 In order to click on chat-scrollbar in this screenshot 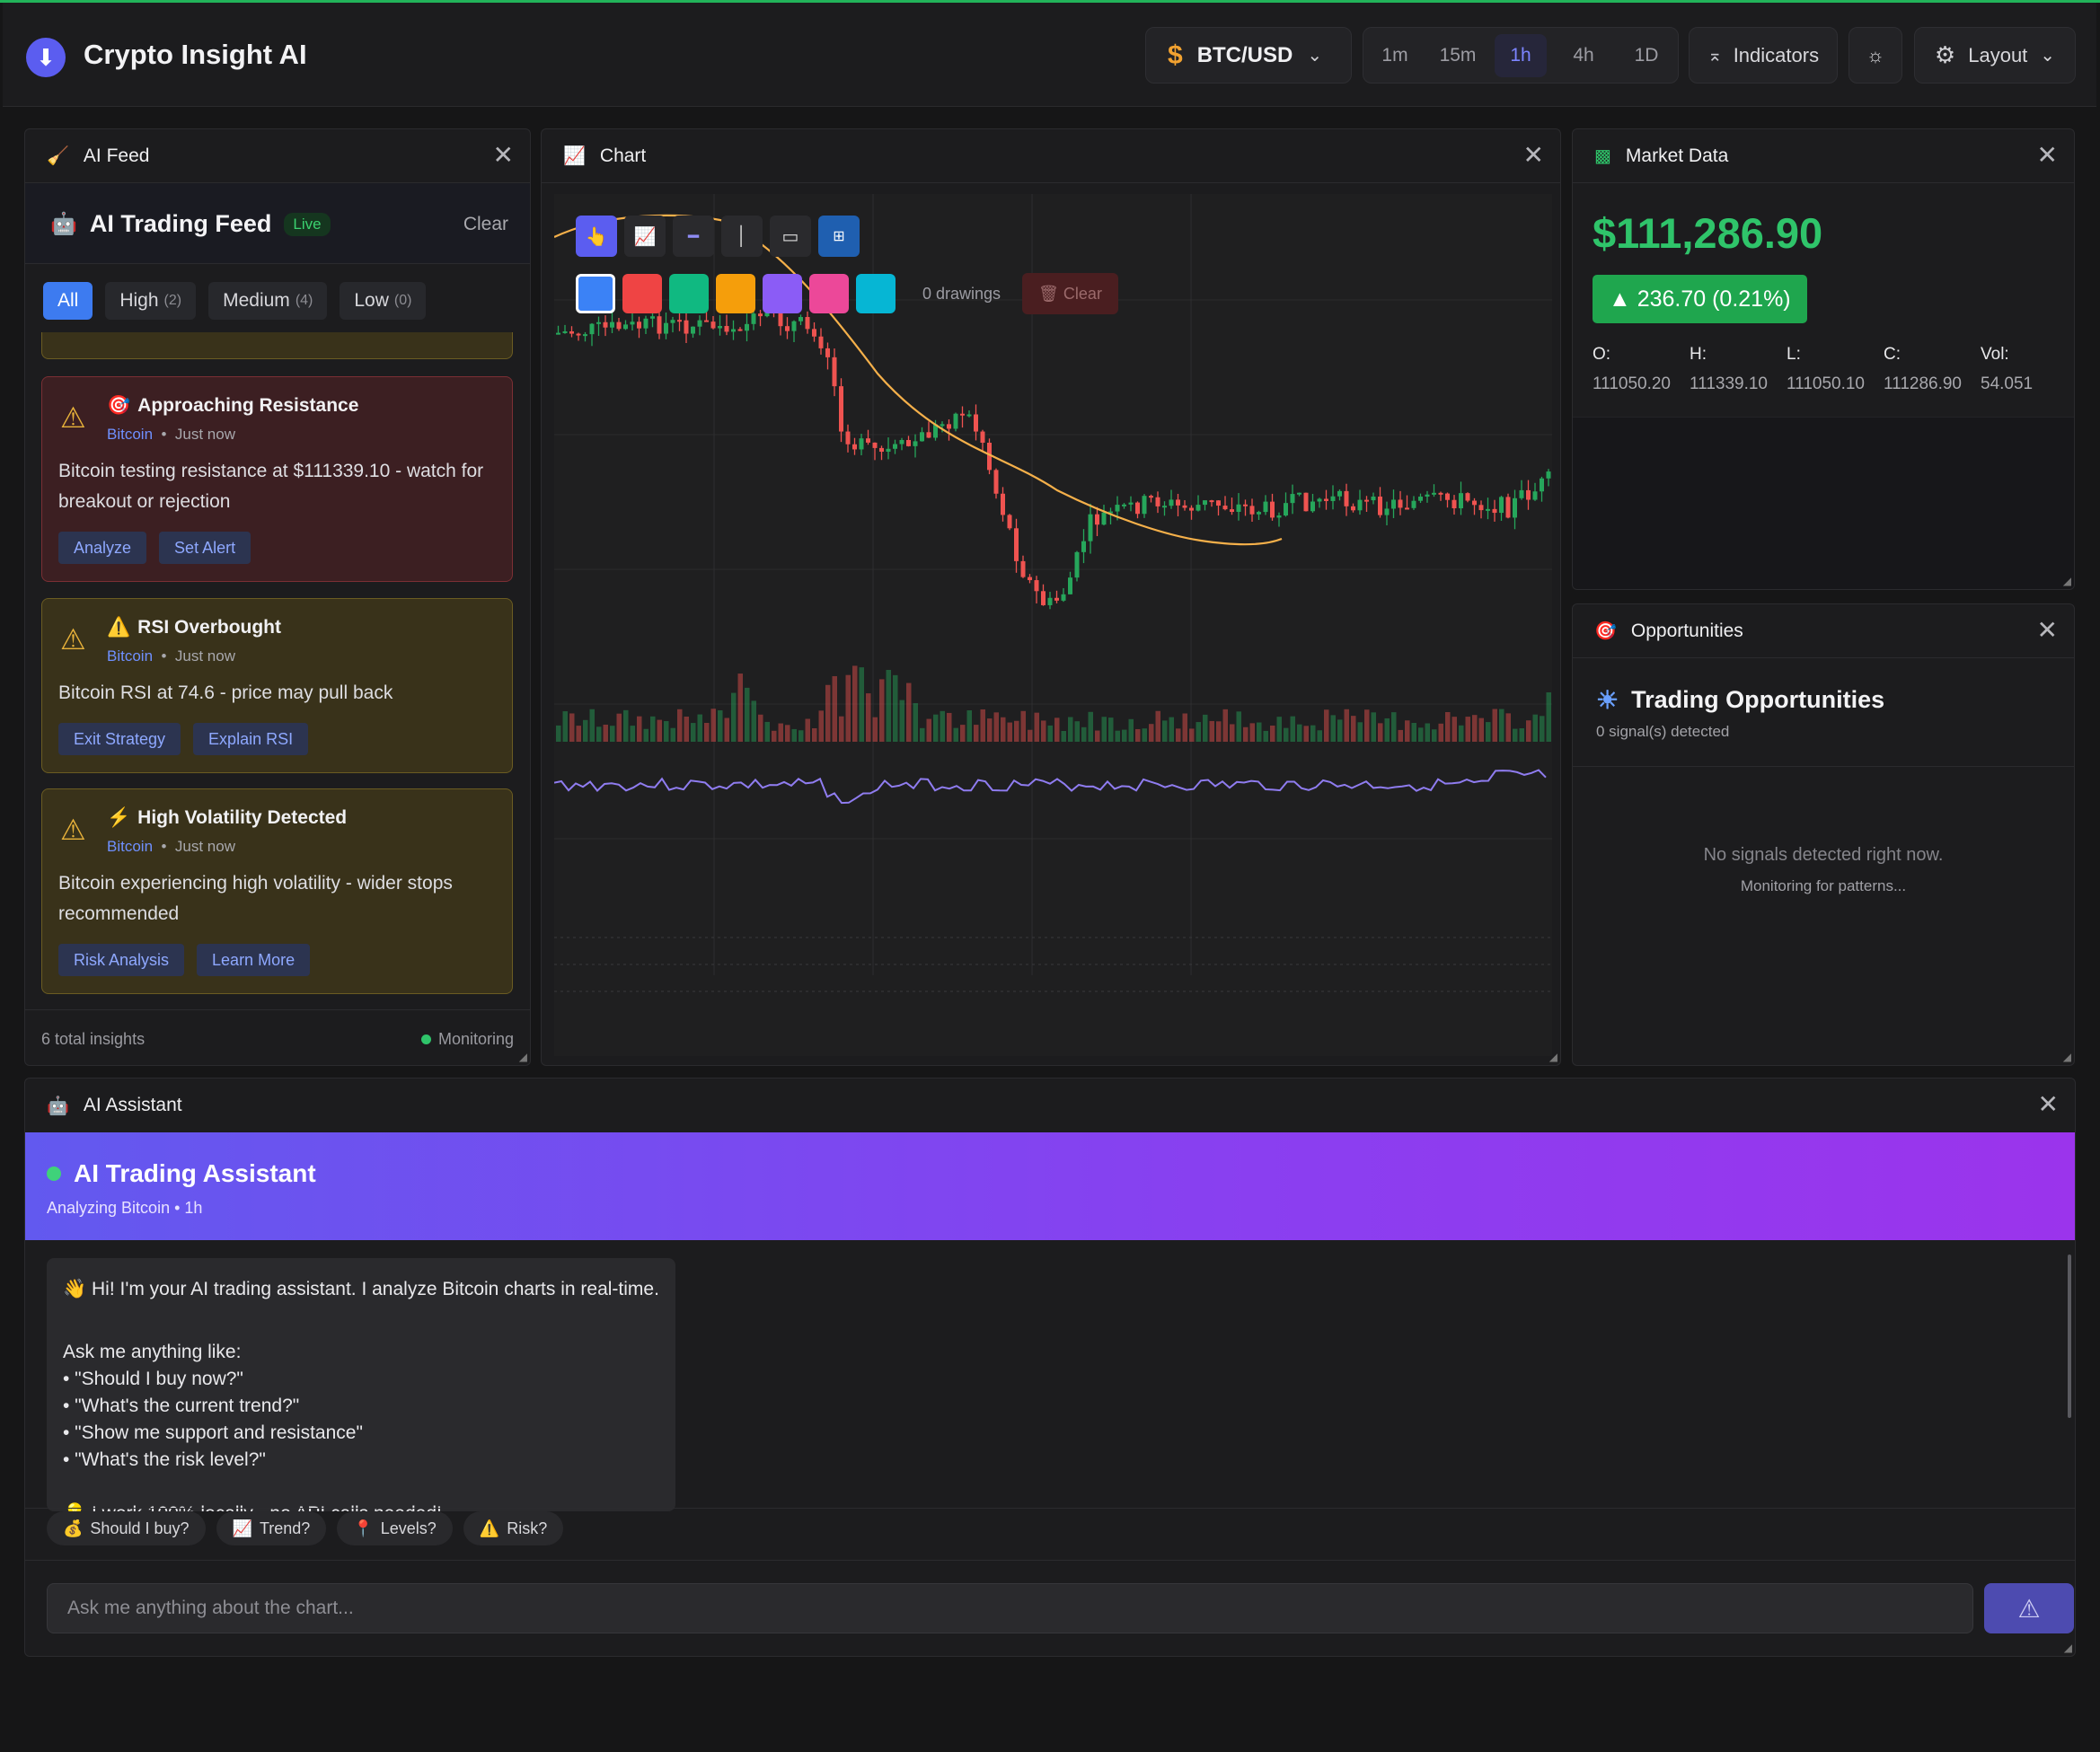, I will do `click(2069, 1336)`.